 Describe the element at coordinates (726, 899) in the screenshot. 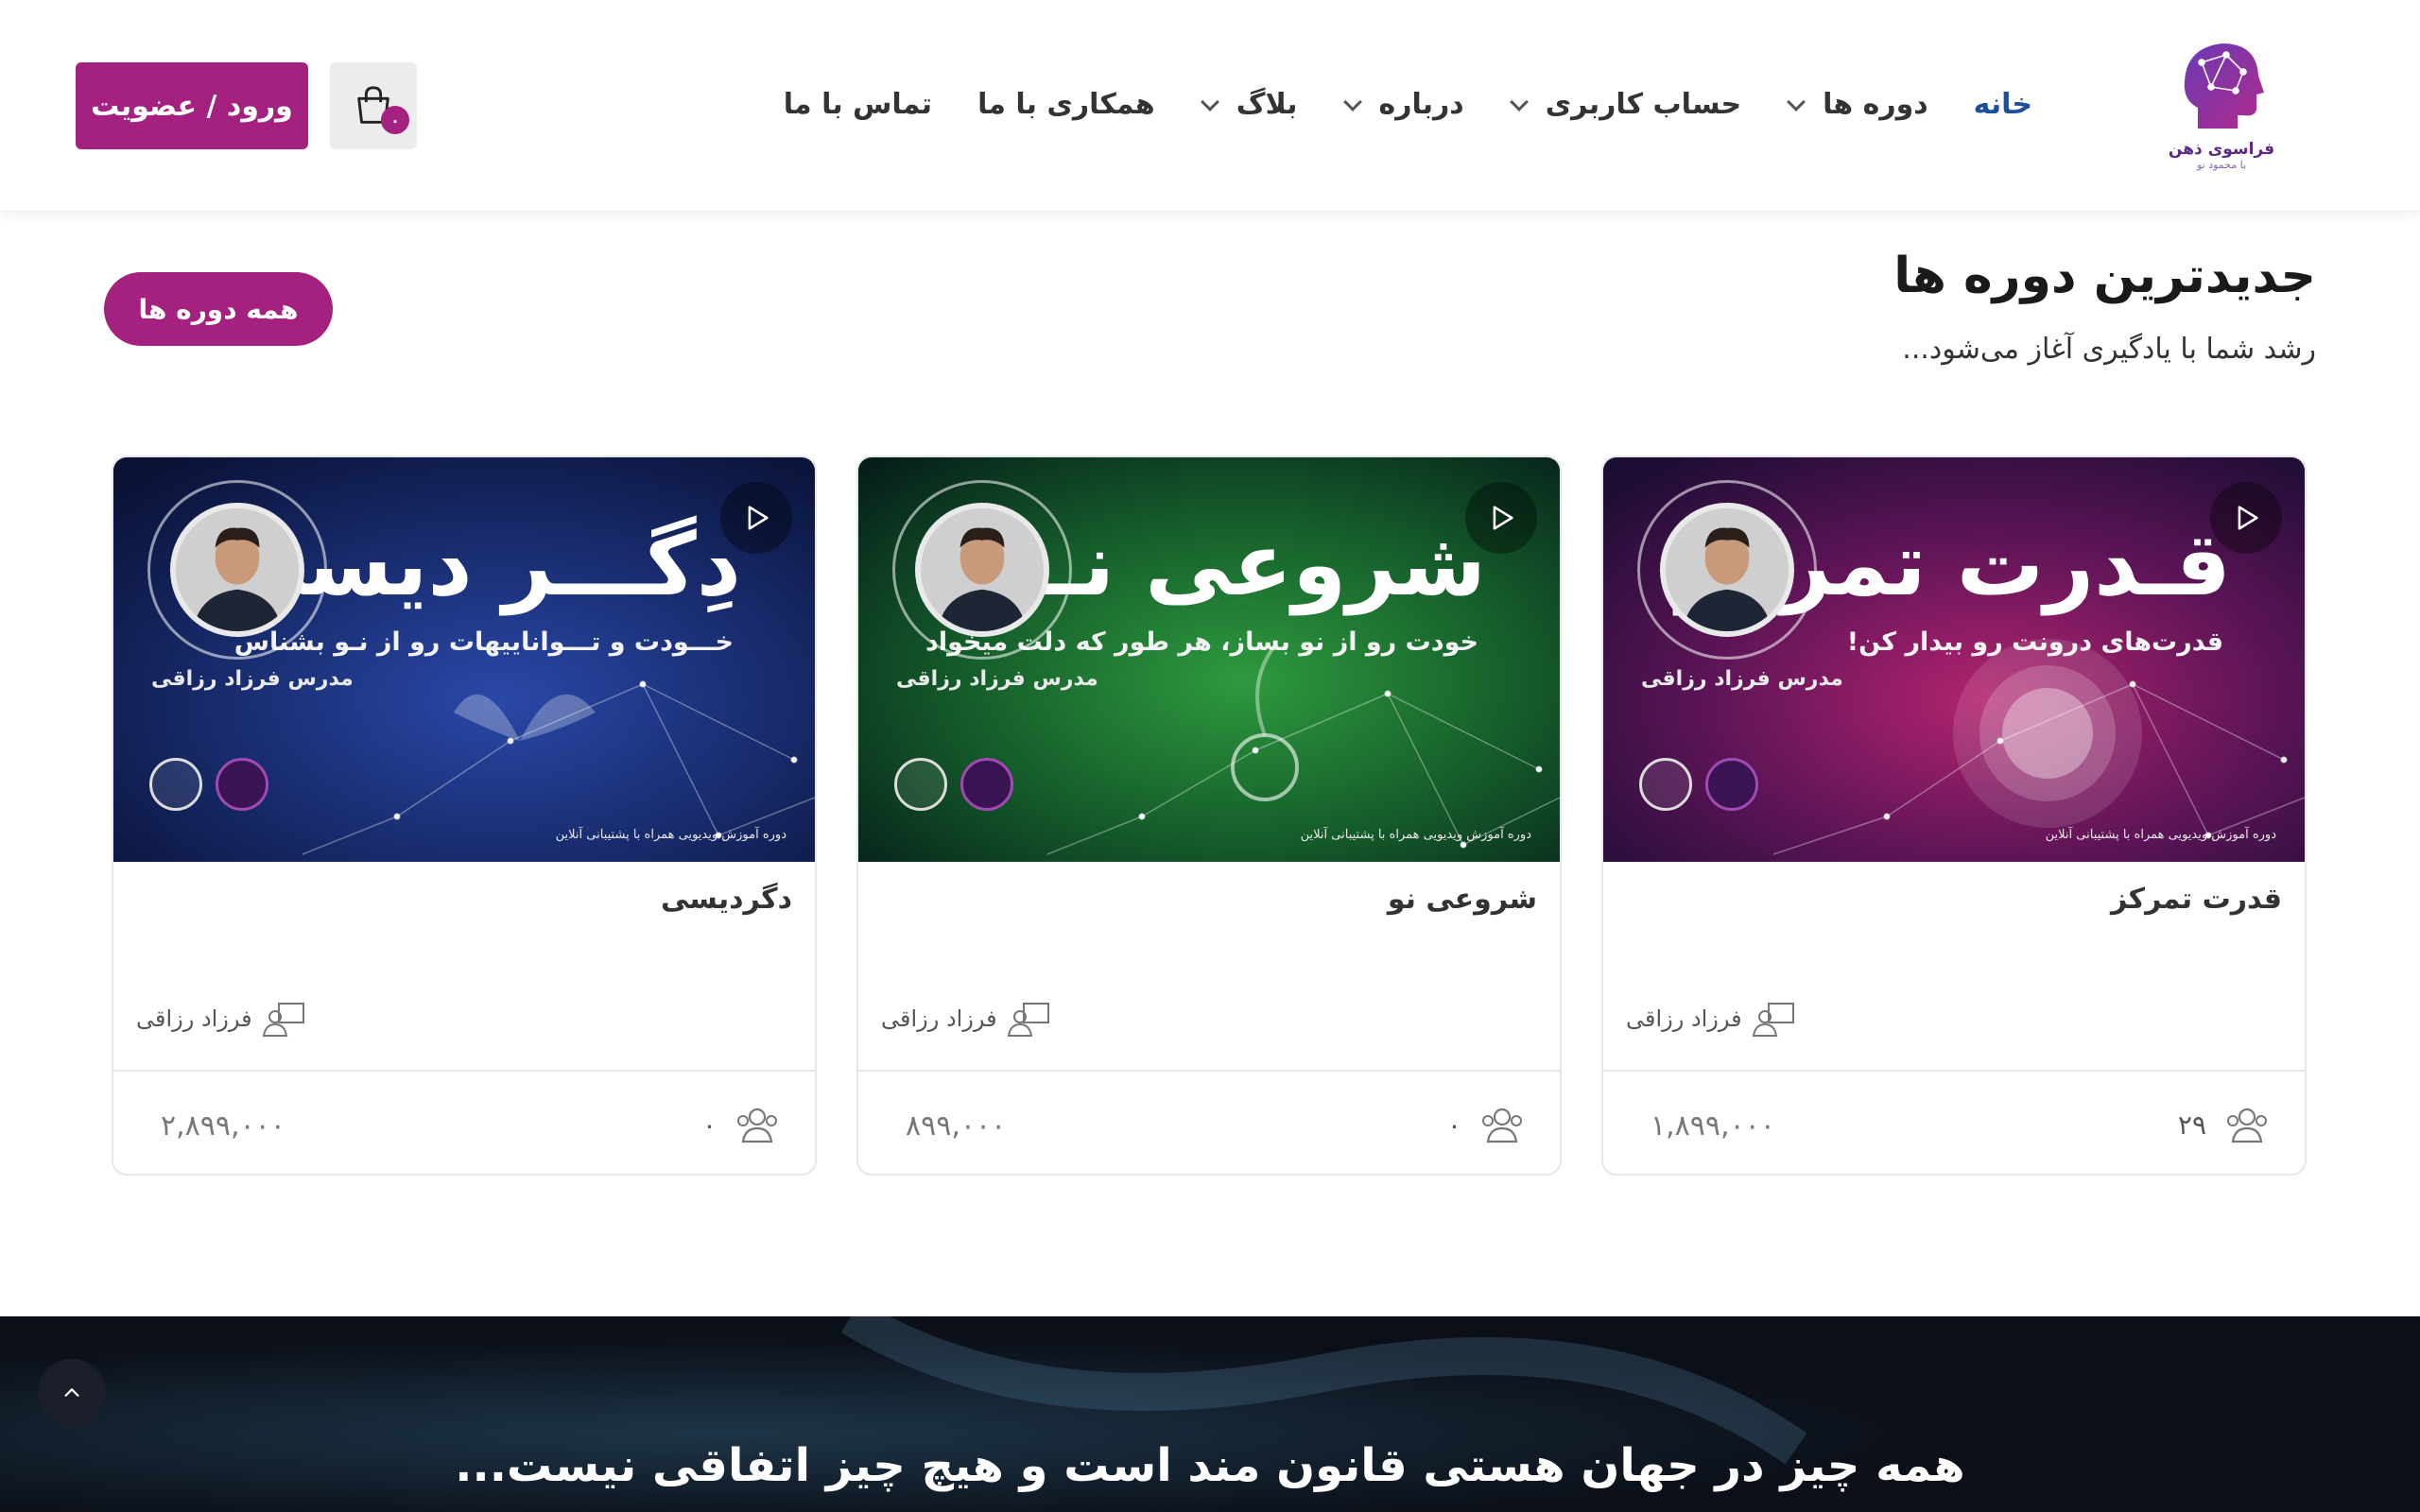

I see `course-title: دگردیسی` at that location.